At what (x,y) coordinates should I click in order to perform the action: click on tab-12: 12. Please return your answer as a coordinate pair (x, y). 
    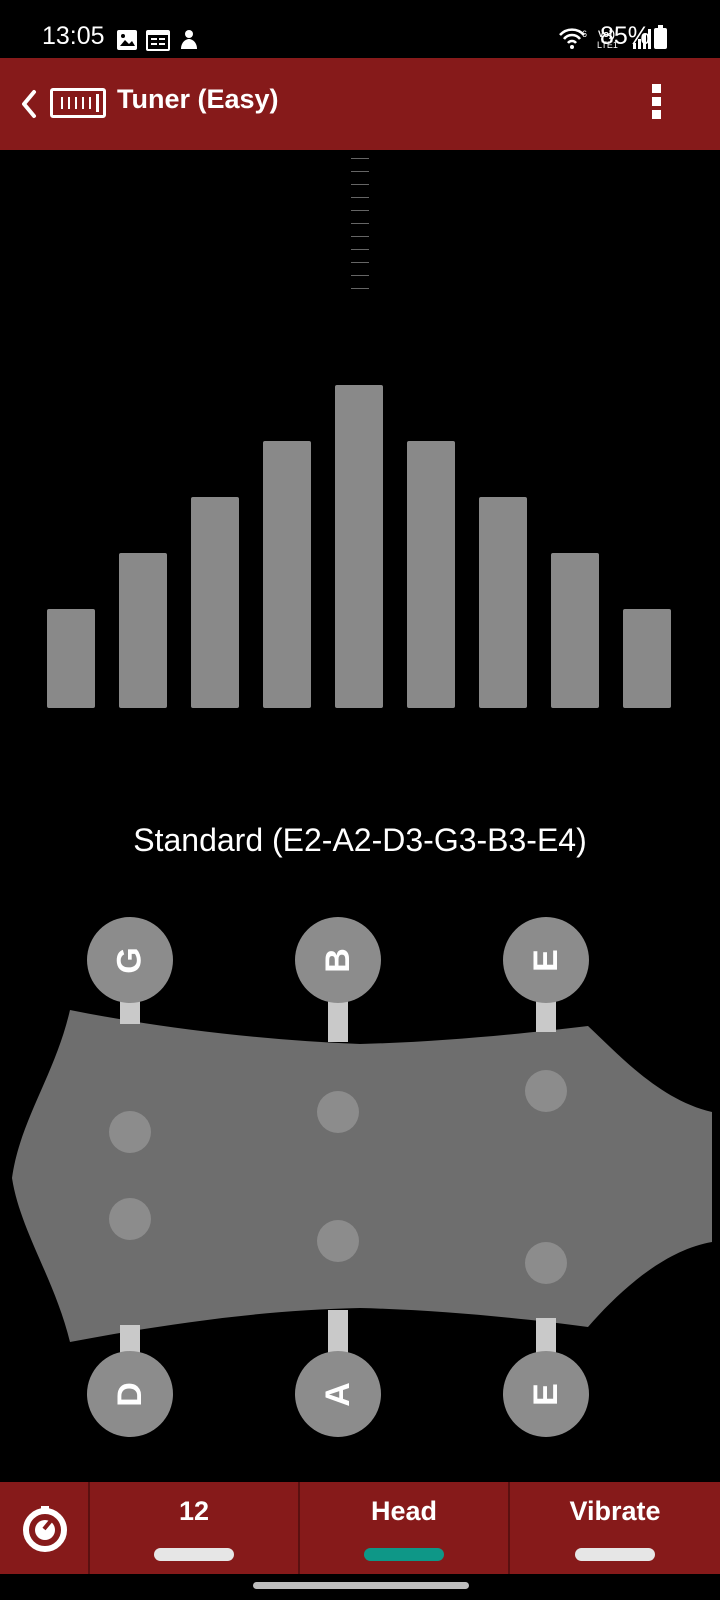
    Looking at the image, I should click on (194, 1528).